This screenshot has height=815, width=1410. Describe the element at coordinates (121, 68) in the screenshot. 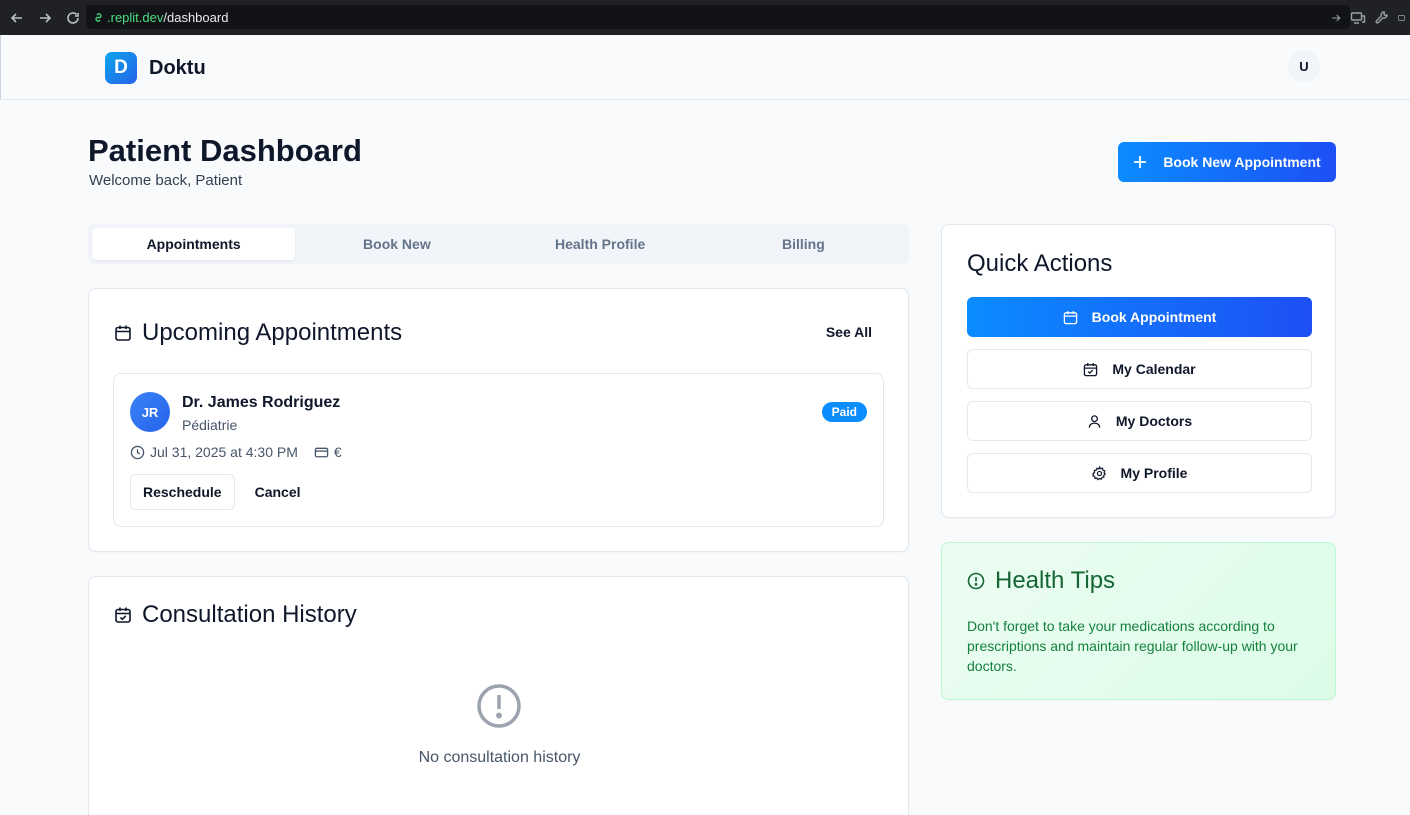

I see `logo-mark: D` at that location.